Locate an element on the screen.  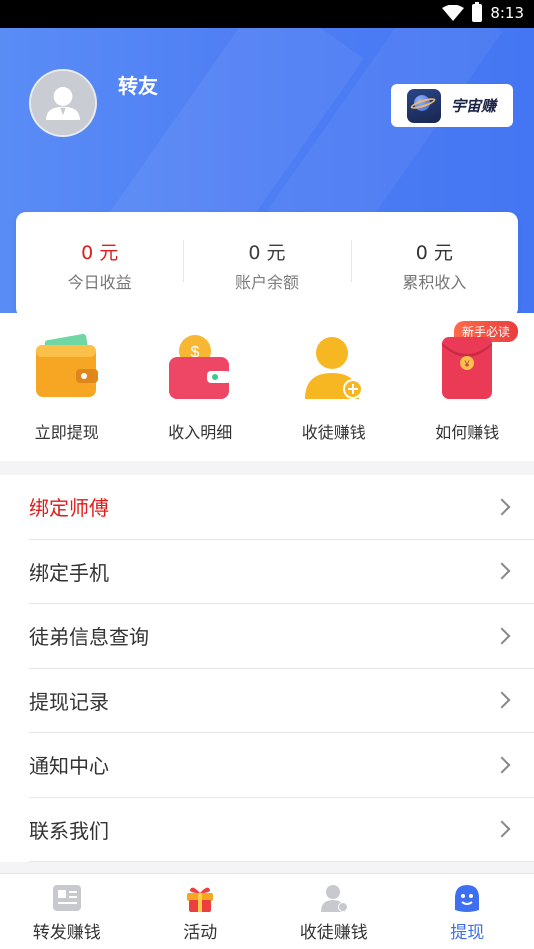
menu-withdraw-records: 提现记录 is located at coordinates (281, 701).